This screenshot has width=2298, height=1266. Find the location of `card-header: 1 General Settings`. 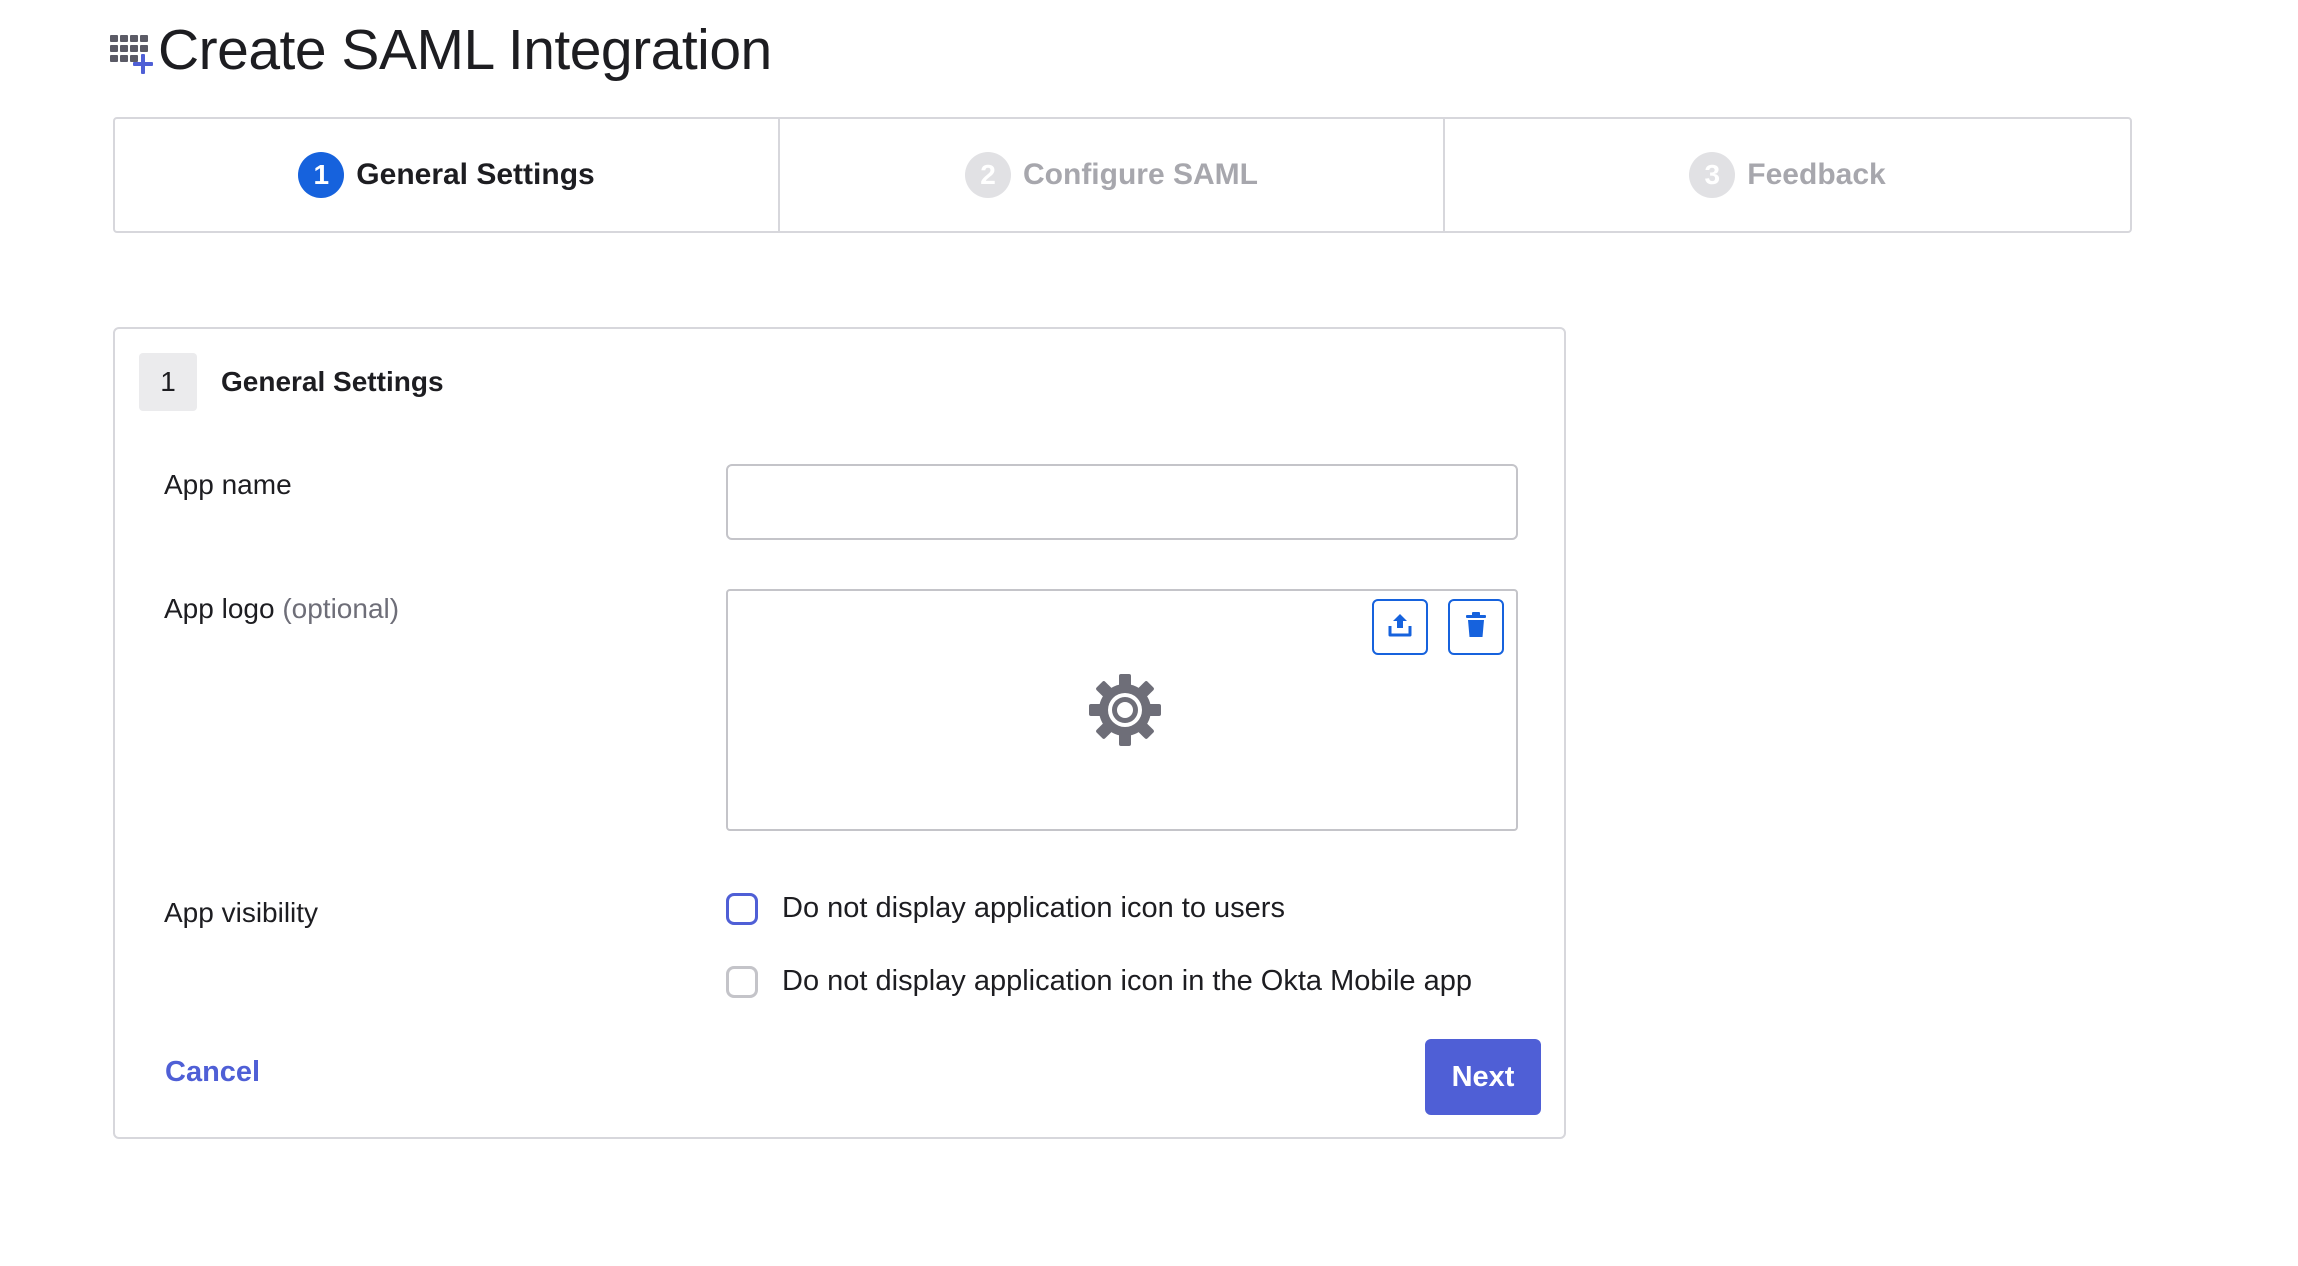

card-header: 1 General Settings is located at coordinates (291, 382).